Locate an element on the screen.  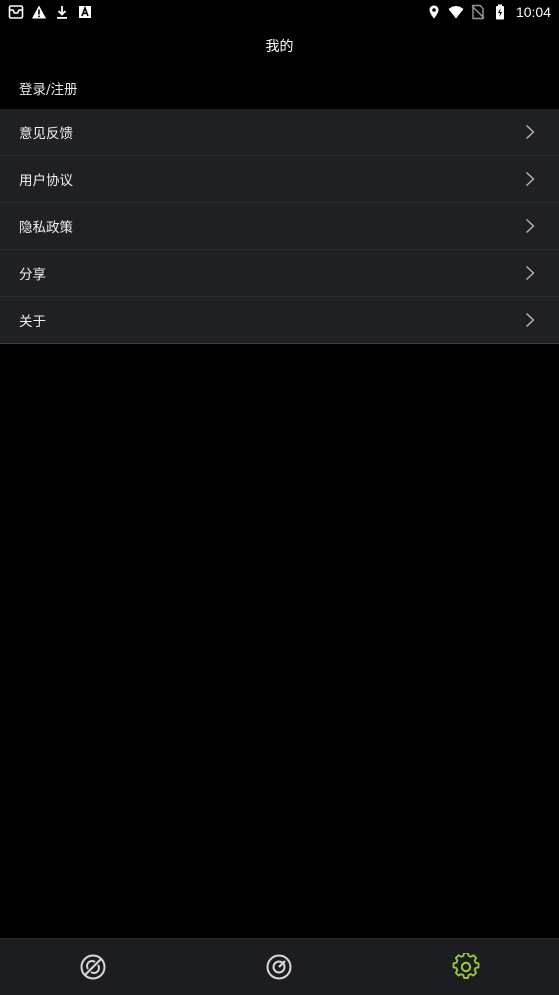
status-left-icons is located at coordinates (50, 12).